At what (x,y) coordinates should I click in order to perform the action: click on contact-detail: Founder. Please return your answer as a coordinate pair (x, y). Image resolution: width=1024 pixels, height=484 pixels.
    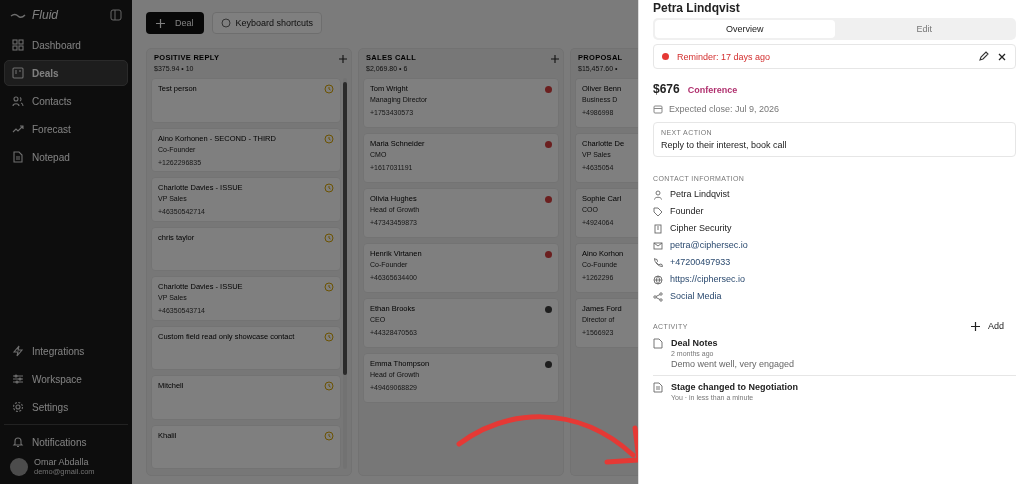
    Looking at the image, I should click on (687, 211).